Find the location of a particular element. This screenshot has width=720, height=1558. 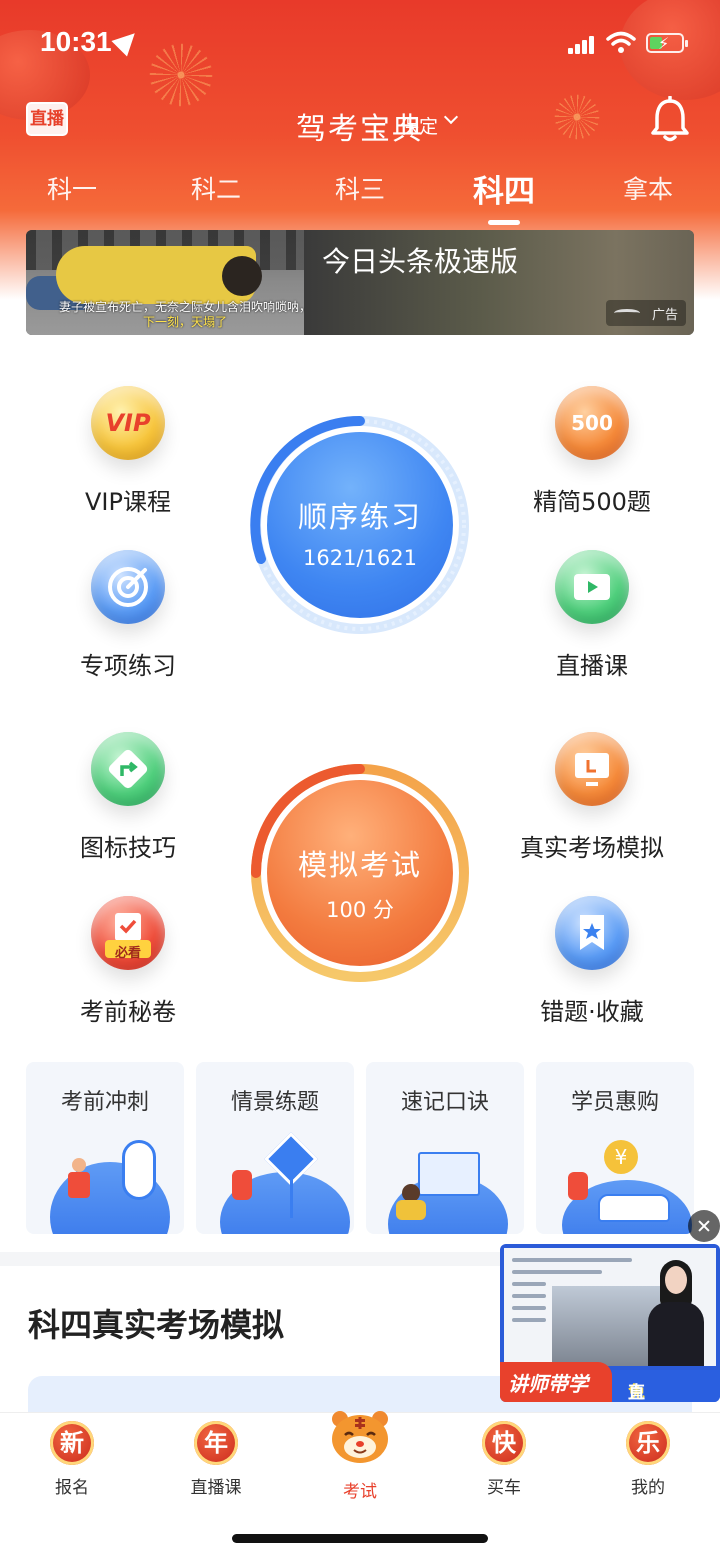

live-class-button: 直播课 is located at coordinates (592, 615).